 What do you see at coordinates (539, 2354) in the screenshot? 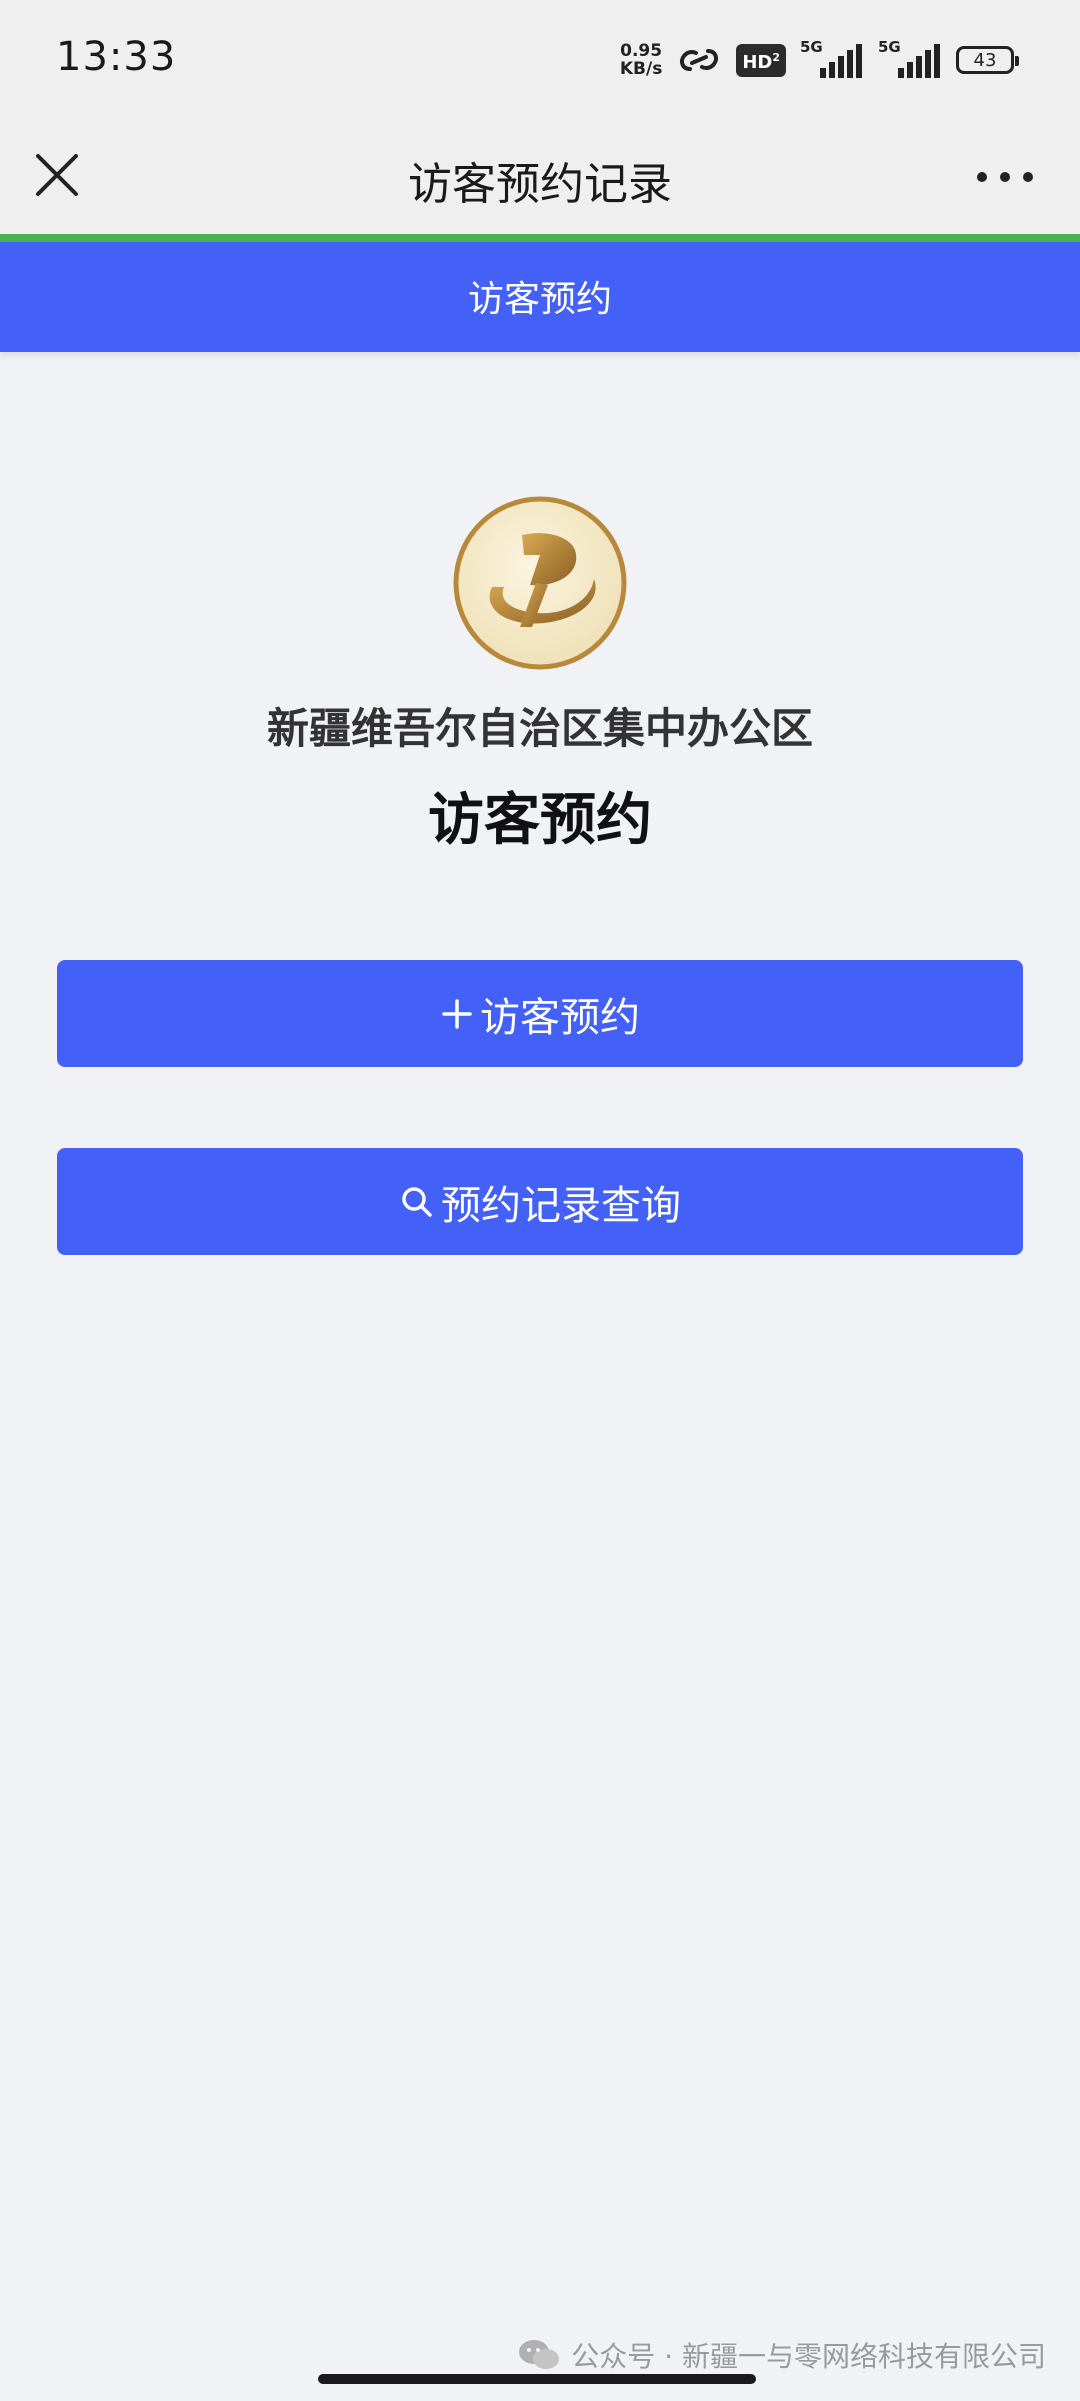
I see `wechat-icon` at bounding box center [539, 2354].